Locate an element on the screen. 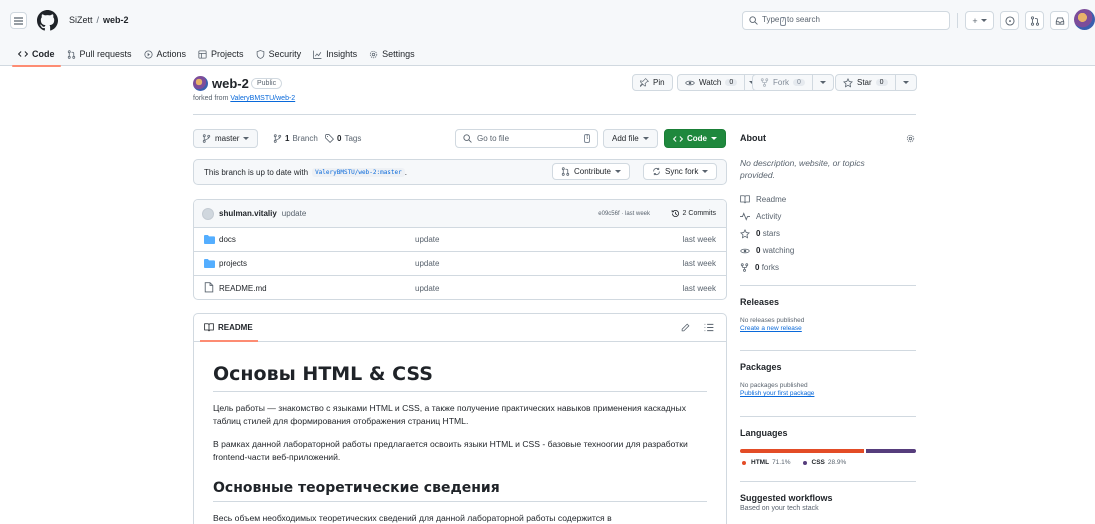 Image resolution: width=1095 pixels, height=524 pixels. shield-icon is located at coordinates (260, 54).